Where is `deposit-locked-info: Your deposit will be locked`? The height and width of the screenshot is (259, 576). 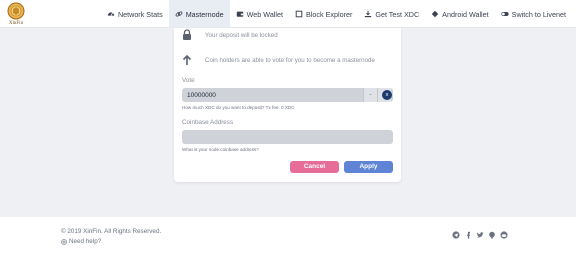 deposit-locked-info: Your deposit will be locked is located at coordinates (230, 35).